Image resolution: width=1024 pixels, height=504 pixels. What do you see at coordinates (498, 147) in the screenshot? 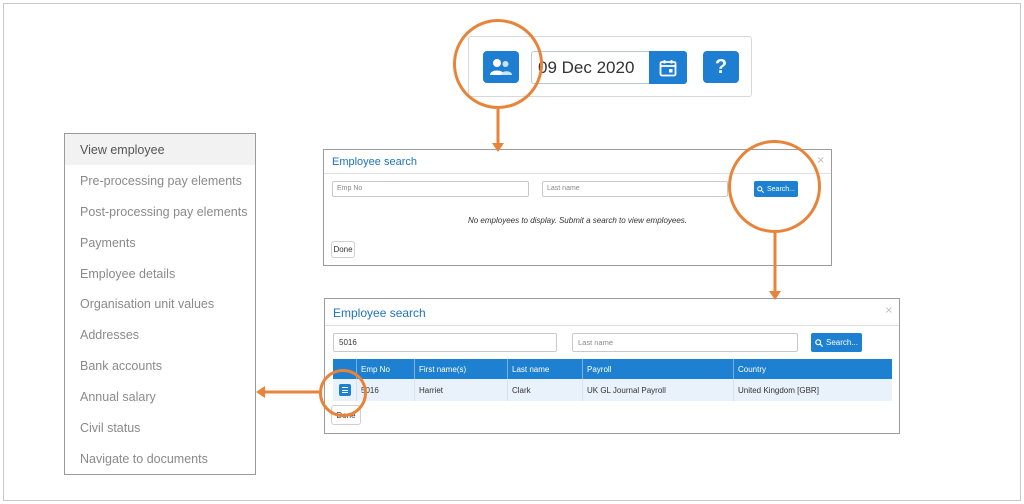
I see `arrow-head-dialog1` at bounding box center [498, 147].